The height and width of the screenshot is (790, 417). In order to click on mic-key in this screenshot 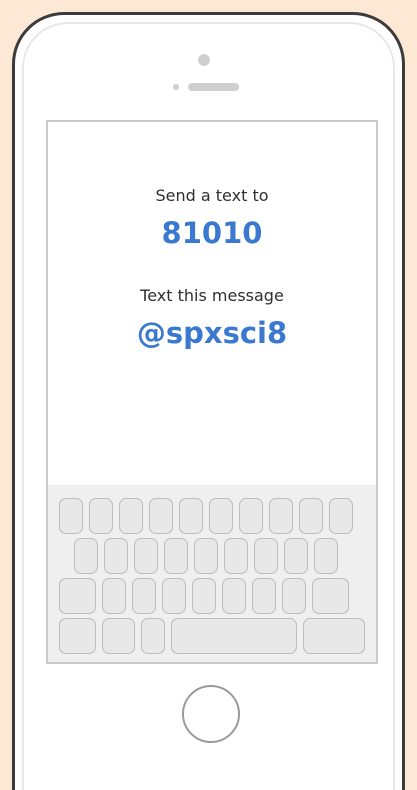, I will do `click(153, 636)`.